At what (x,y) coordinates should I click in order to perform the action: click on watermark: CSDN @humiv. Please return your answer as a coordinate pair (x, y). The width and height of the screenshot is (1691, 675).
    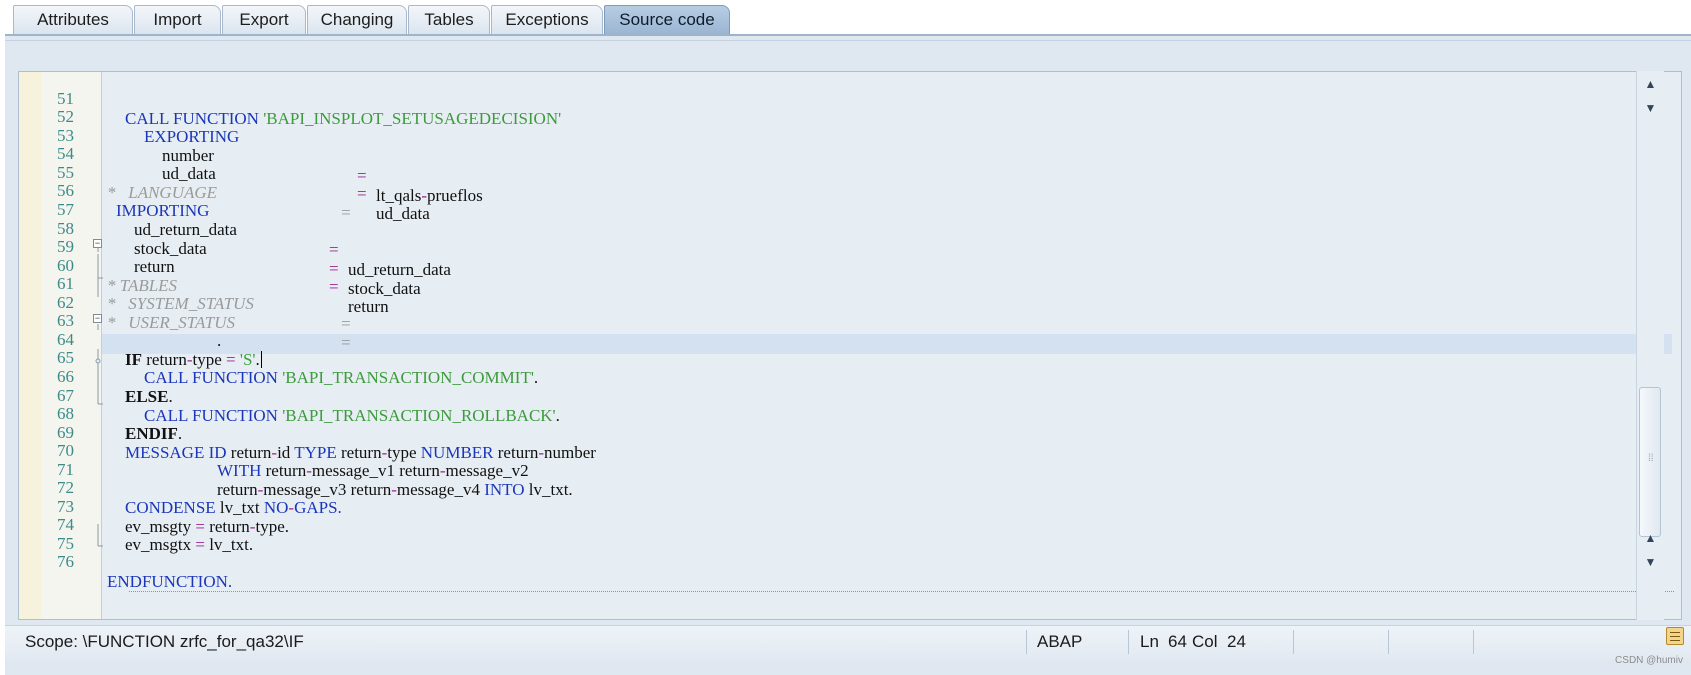
    Looking at the image, I should click on (1649, 660).